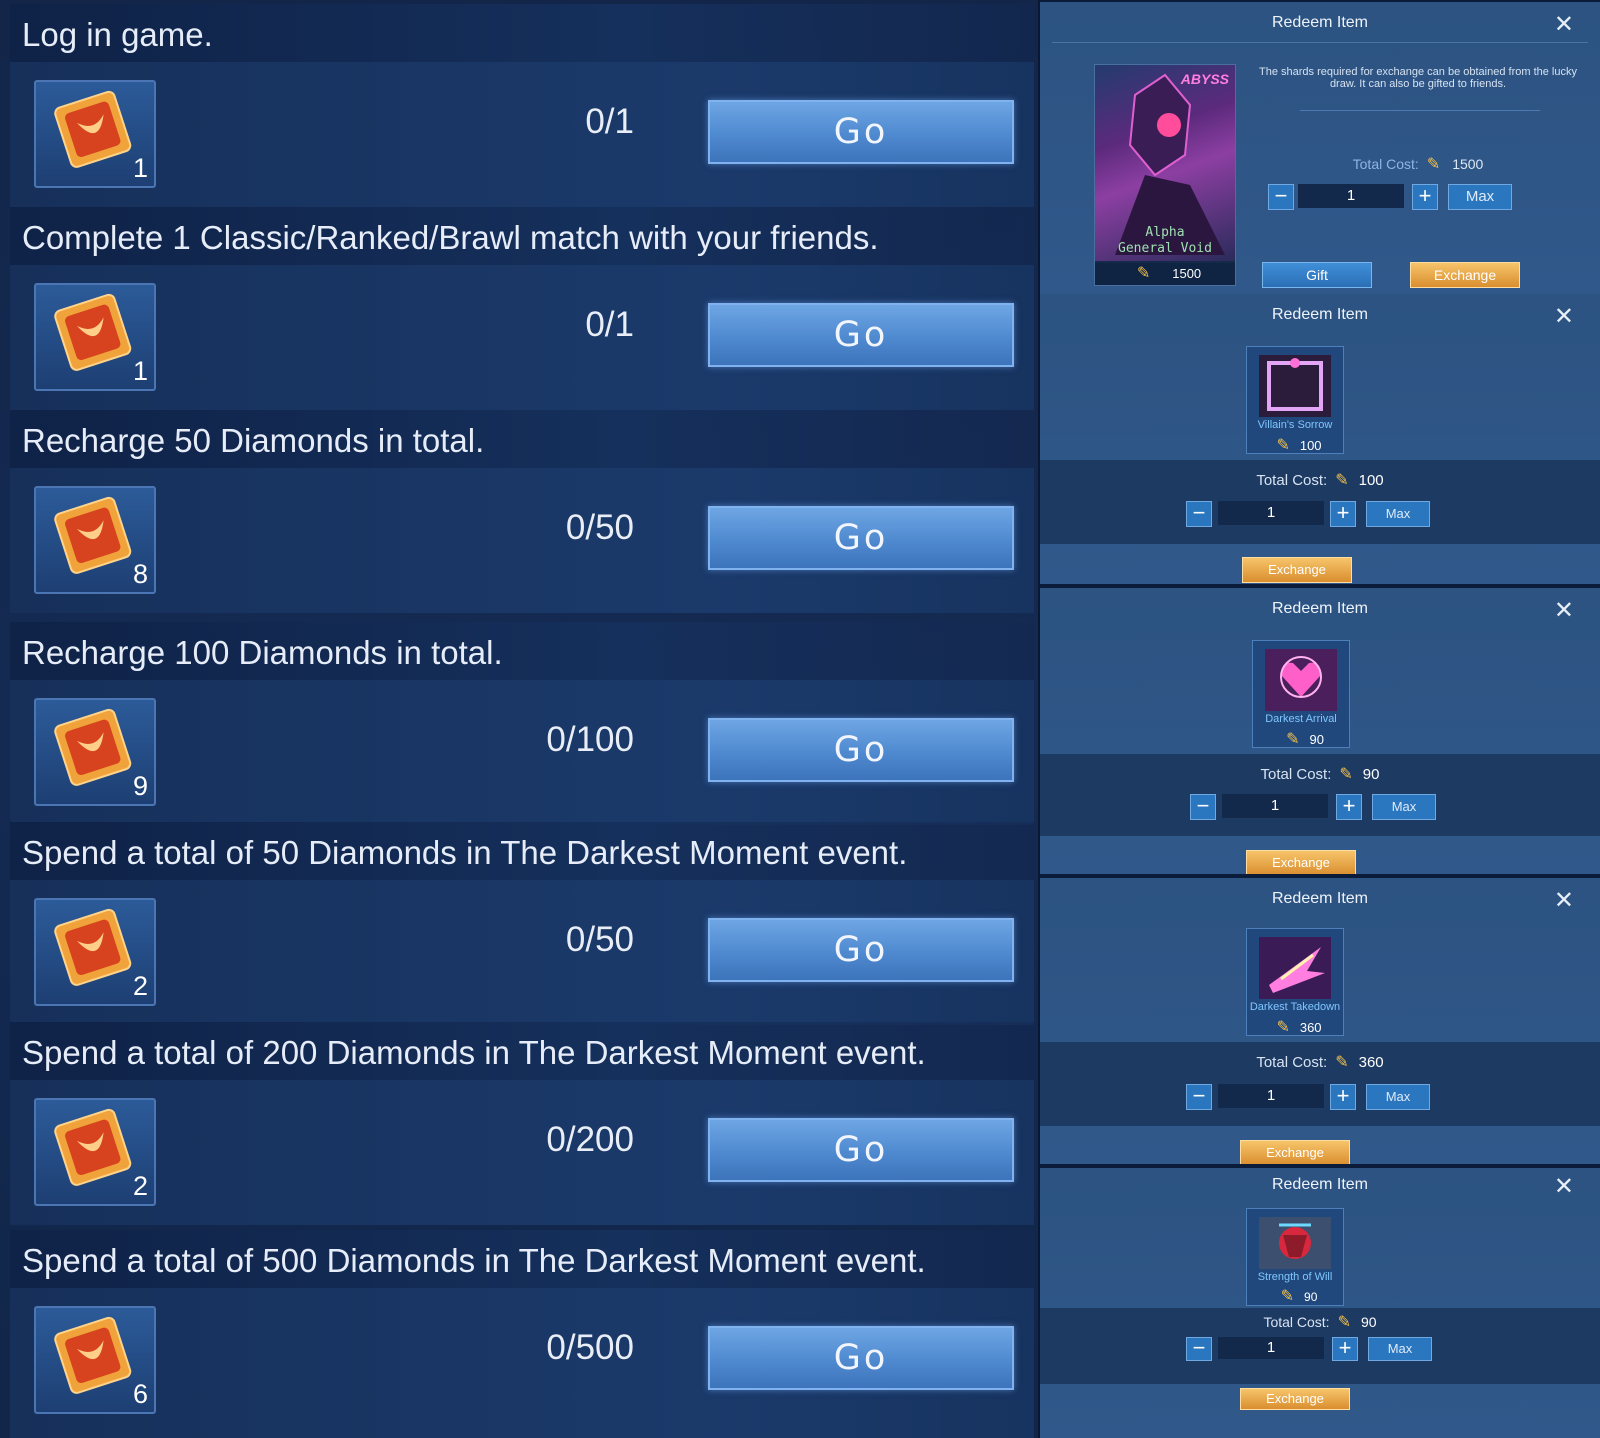 The height and width of the screenshot is (1438, 1600). I want to click on reward-item: 8, so click(95, 540).